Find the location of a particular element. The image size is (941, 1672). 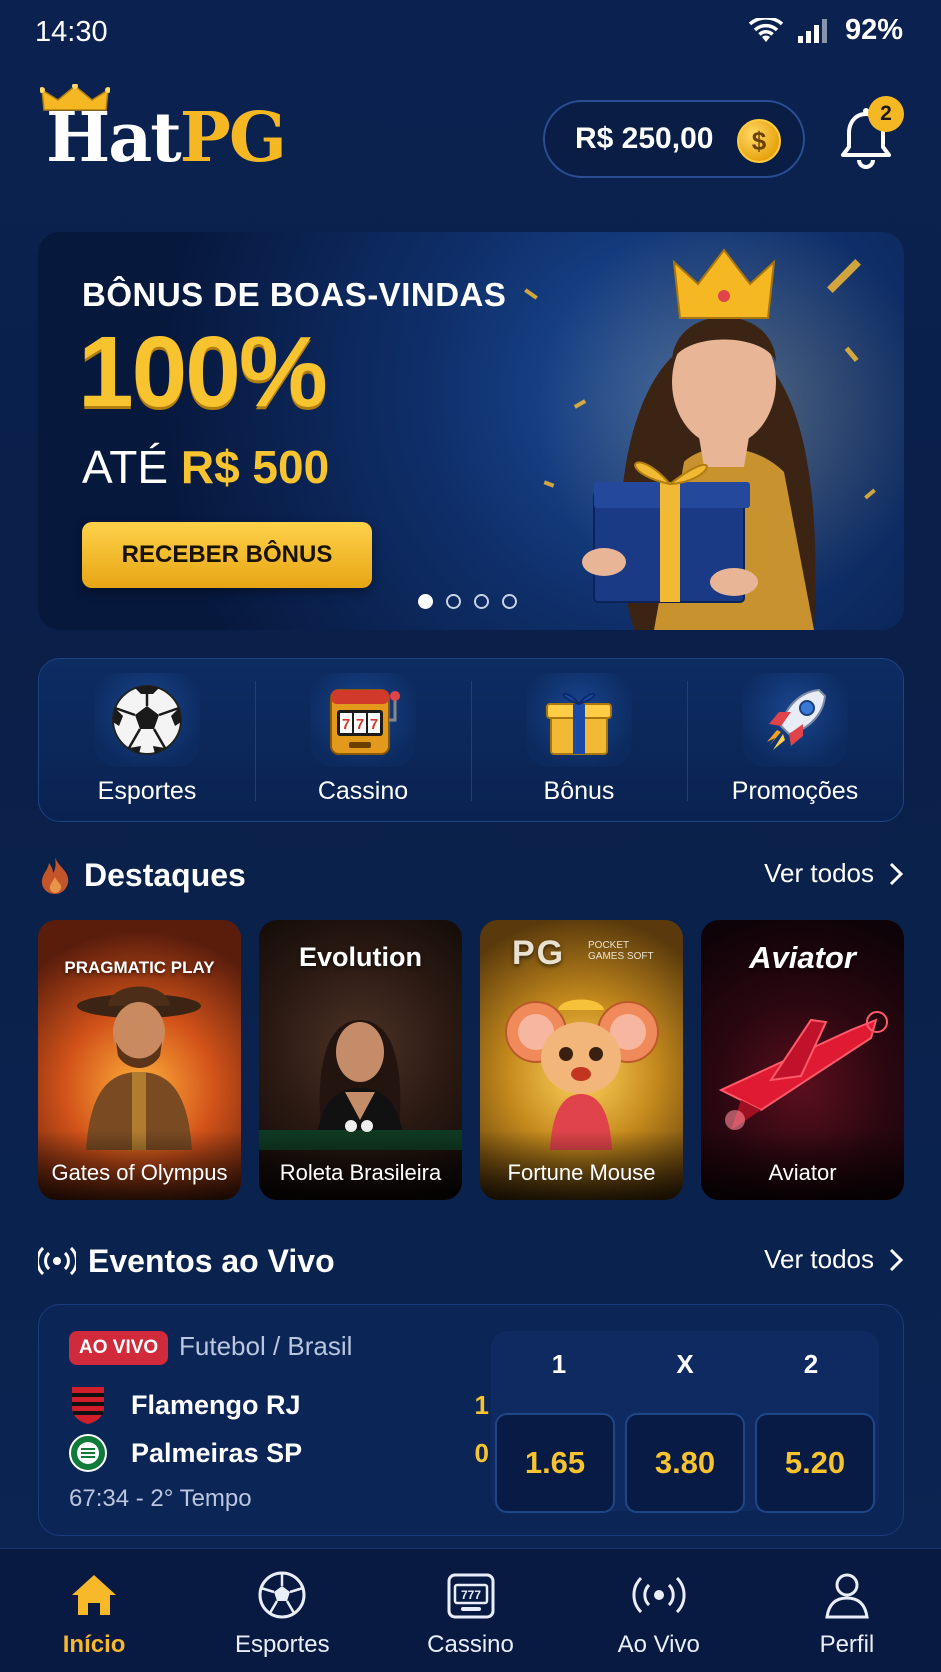

nav-label-cassino: Cassino is located at coordinates (470, 1644).